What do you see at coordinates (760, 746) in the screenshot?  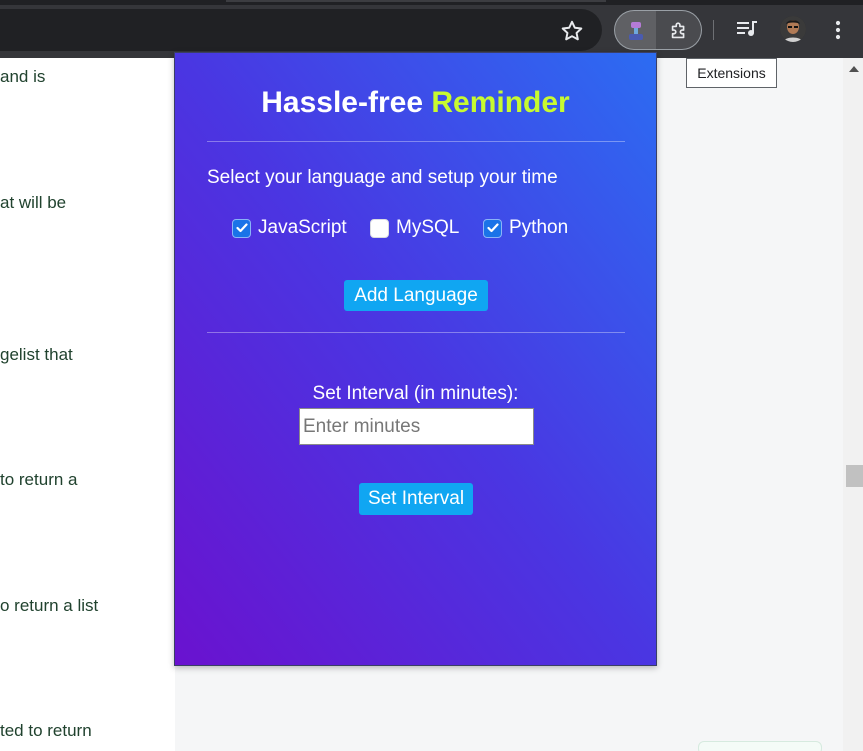 I see `page-chip` at bounding box center [760, 746].